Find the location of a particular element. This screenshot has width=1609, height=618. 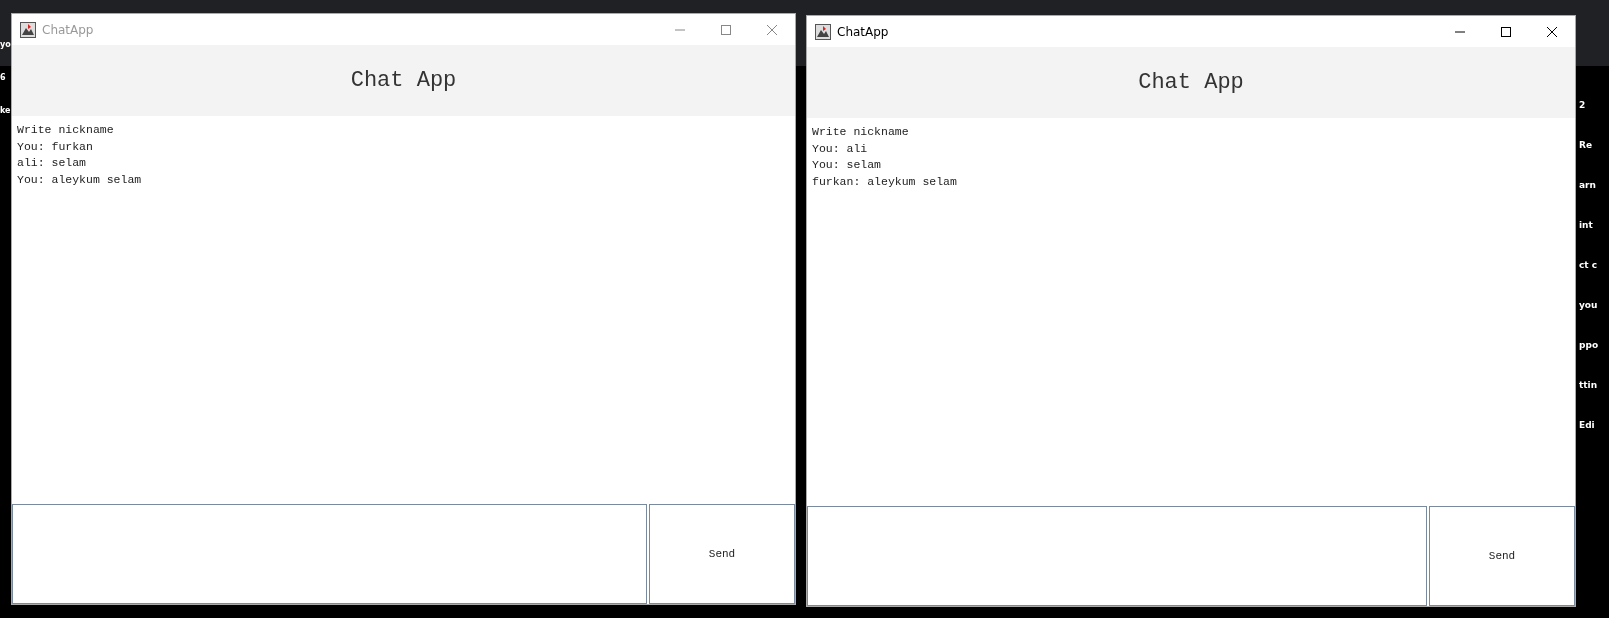

background-text: arn is located at coordinates (1588, 185).